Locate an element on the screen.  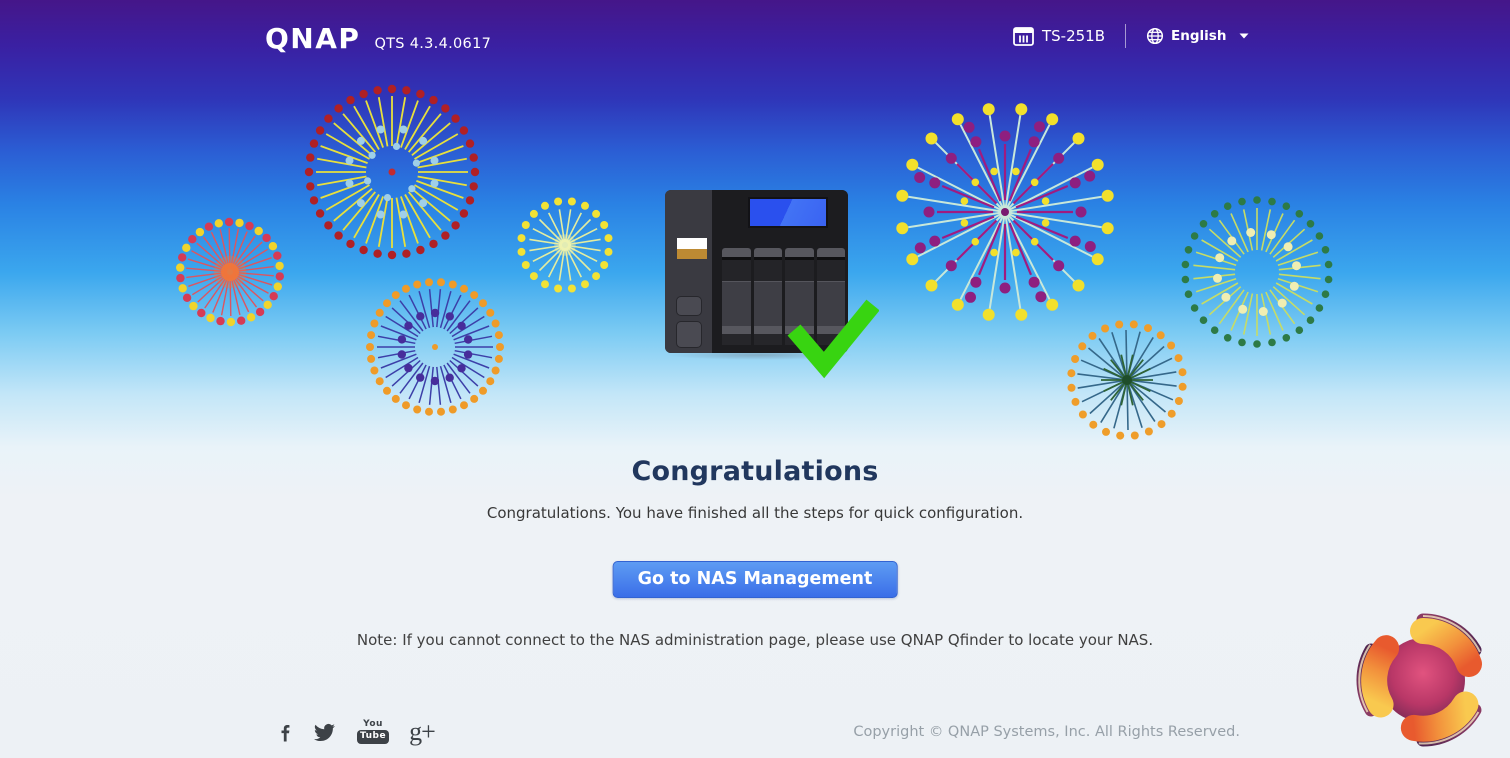
facebook-icon is located at coordinates (284, 732).